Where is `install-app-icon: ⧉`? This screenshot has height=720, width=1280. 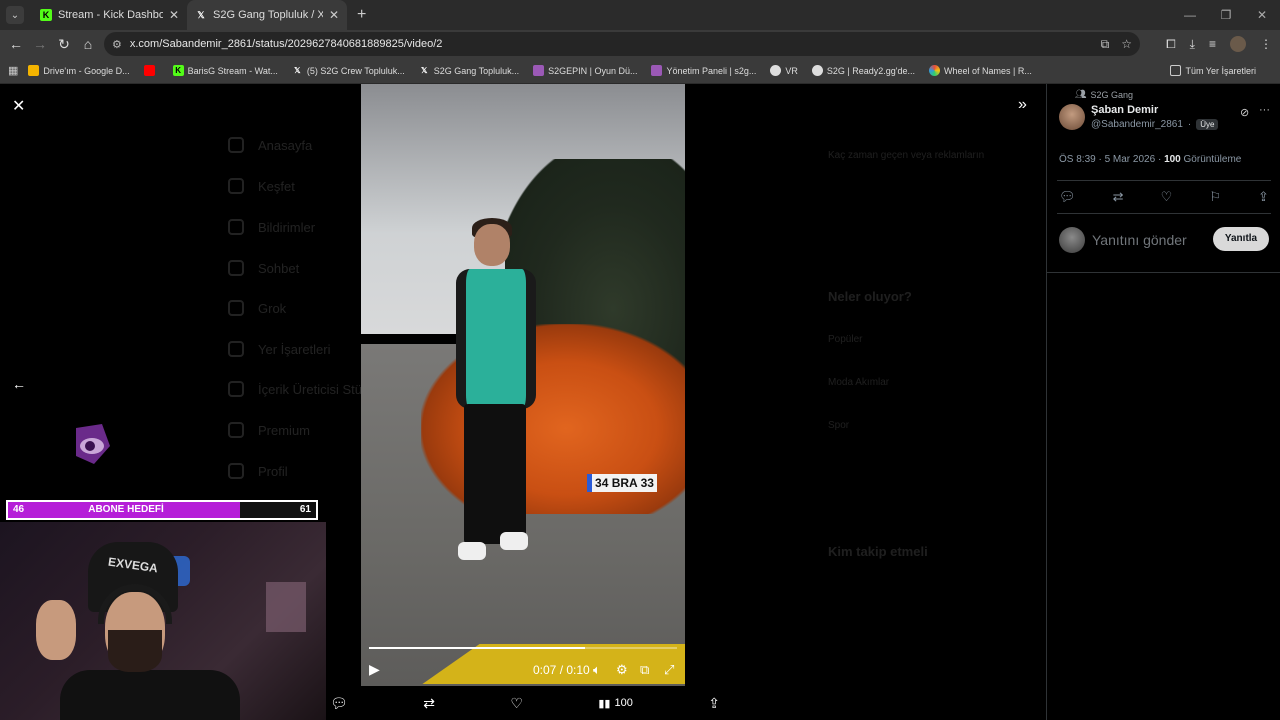 install-app-icon: ⧉ is located at coordinates (1105, 44).